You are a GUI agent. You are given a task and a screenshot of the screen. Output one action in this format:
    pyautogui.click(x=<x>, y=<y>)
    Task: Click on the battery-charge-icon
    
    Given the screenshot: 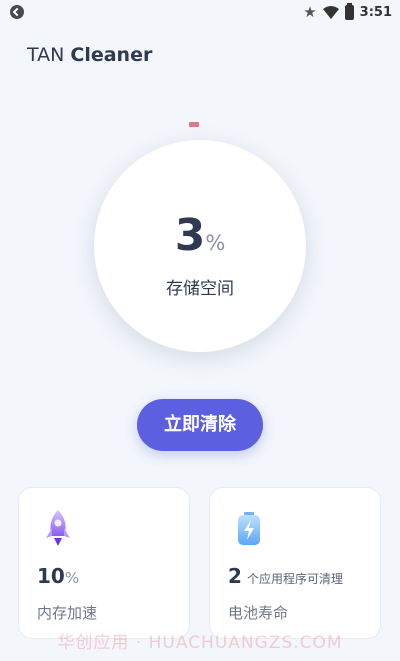 What is the action you would take?
    pyautogui.click(x=249, y=528)
    